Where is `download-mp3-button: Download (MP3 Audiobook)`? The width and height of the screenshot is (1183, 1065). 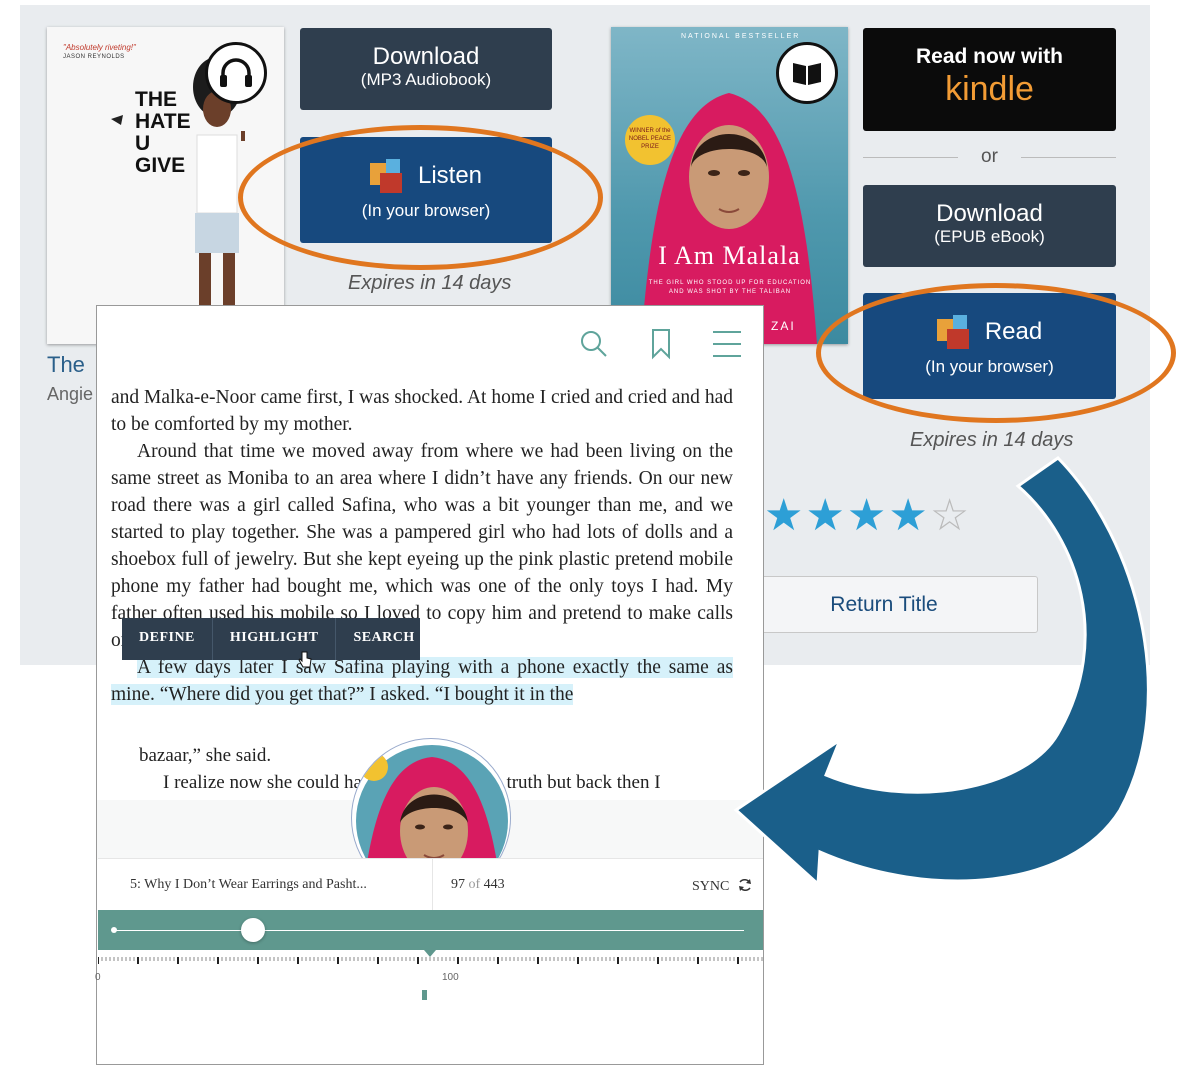
download-mp3-button: Download (MP3 Audiobook) is located at coordinates (426, 69).